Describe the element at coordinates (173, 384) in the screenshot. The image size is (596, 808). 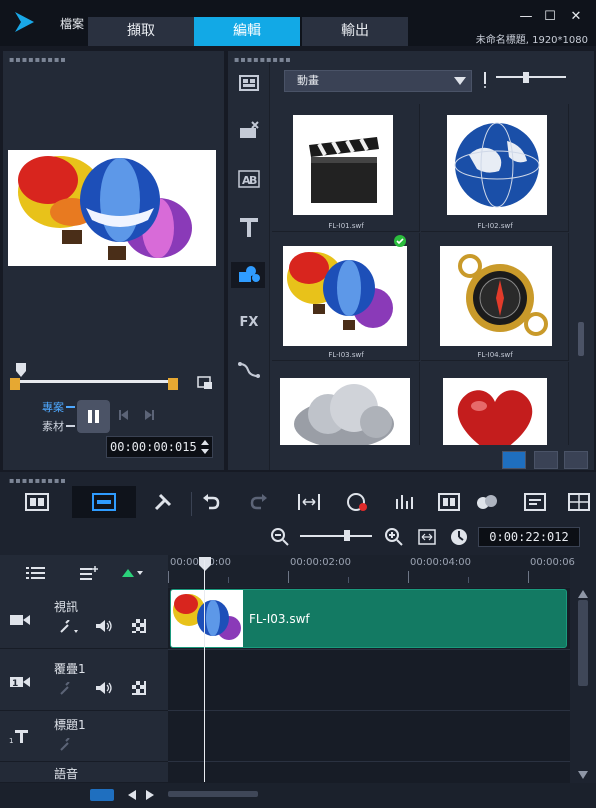
I see `trim-end-marker` at that location.